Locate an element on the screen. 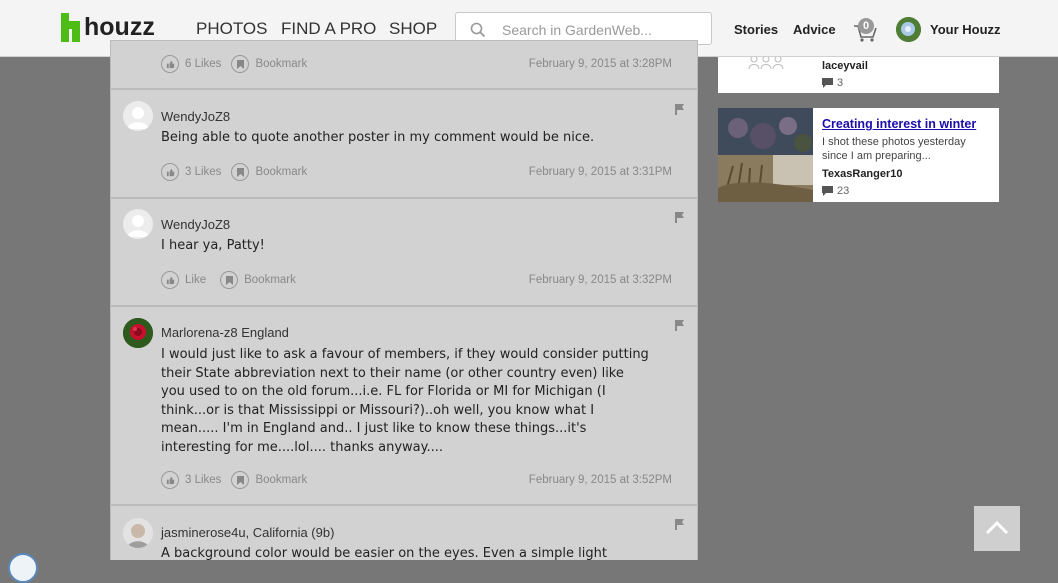 This screenshot has width=1058, height=583. comment-date: February 9, 2015 at 3:52PM is located at coordinates (600, 480).